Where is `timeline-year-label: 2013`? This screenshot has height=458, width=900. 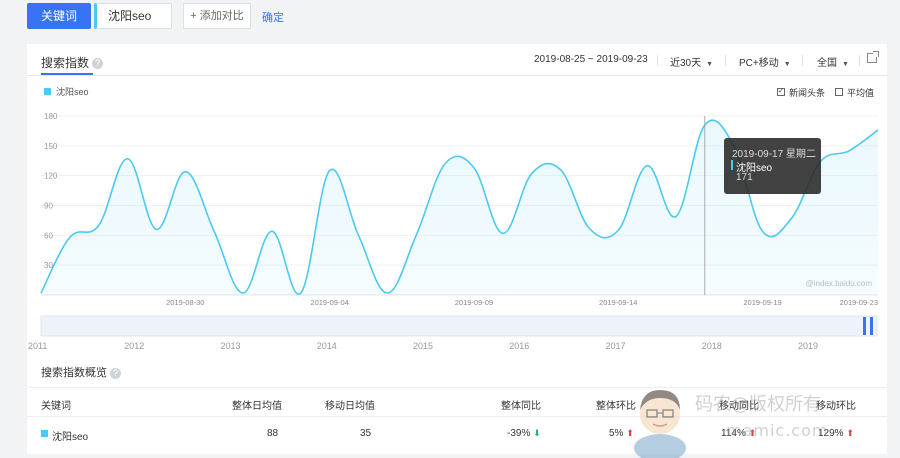
timeline-year-label: 2013 is located at coordinates (231, 346).